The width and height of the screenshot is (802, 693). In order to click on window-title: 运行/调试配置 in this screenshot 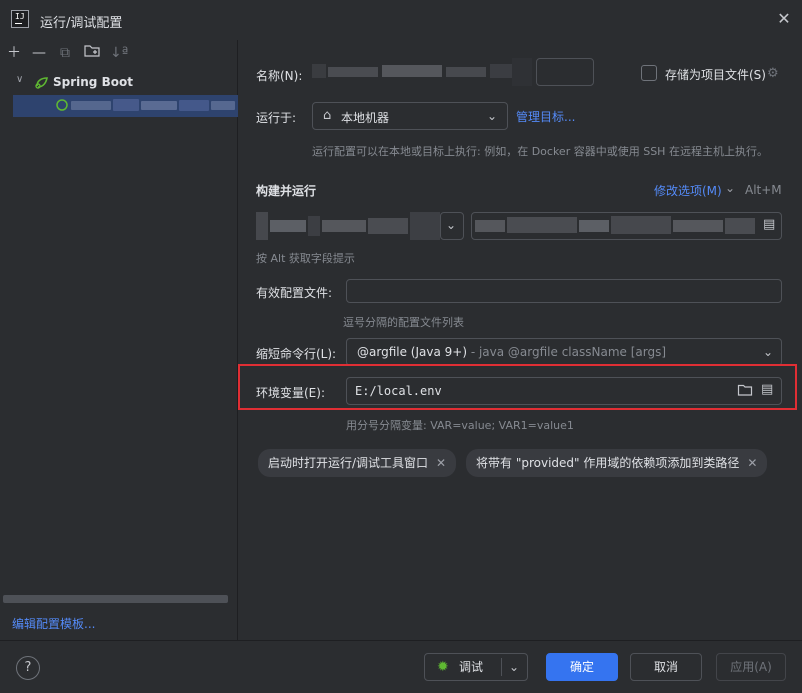, I will do `click(81, 23)`.